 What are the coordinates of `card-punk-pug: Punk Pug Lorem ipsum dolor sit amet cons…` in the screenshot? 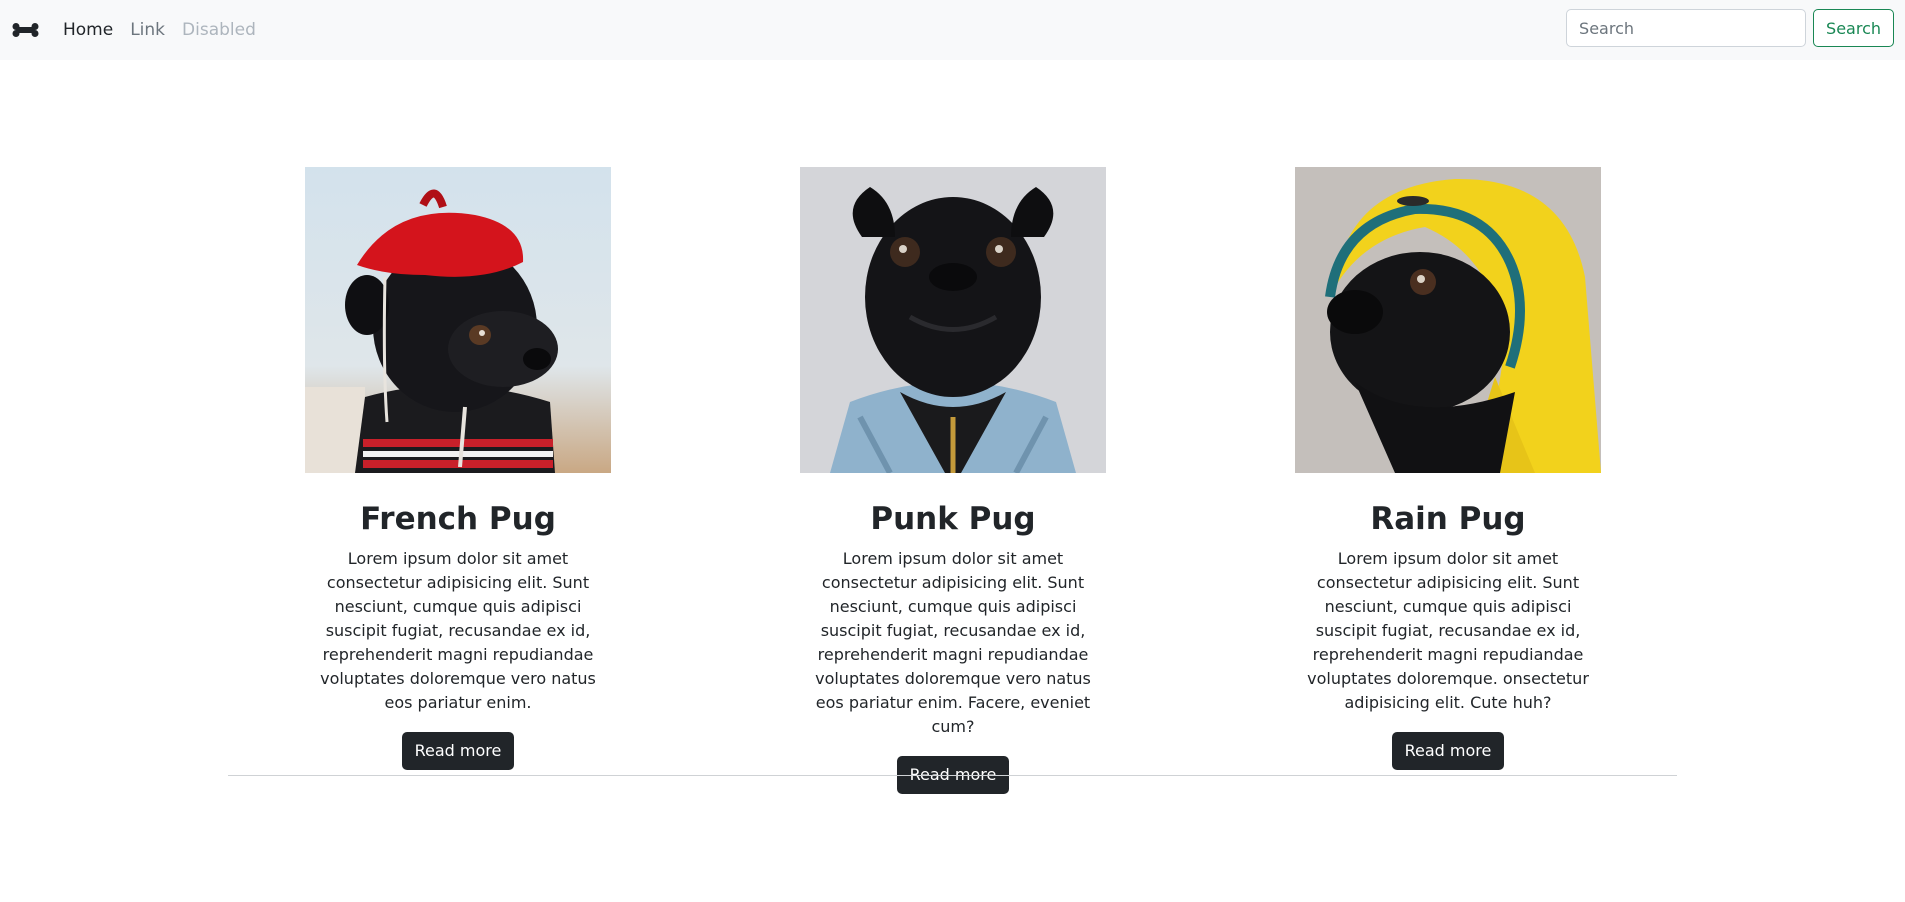 It's located at (953, 480).